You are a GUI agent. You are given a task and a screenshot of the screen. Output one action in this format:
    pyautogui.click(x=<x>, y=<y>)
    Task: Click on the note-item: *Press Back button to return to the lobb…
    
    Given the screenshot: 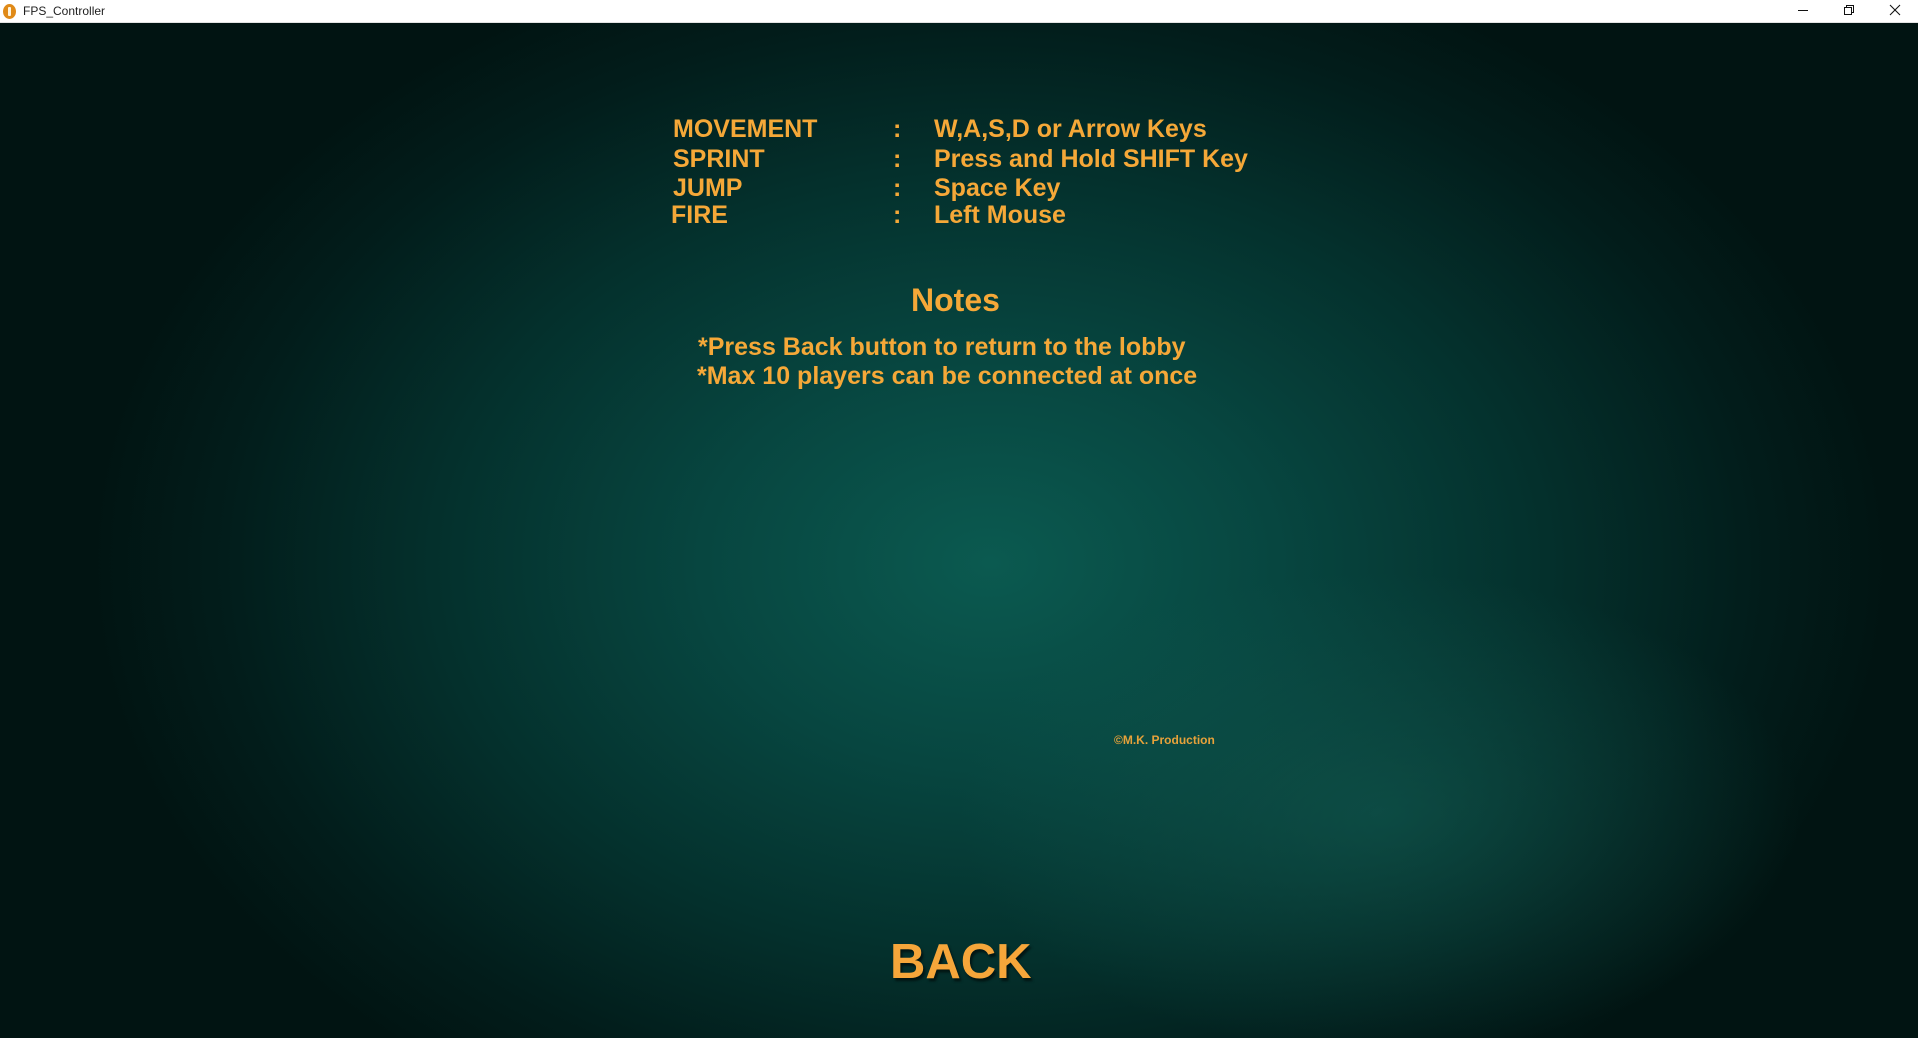 What is the action you would take?
    pyautogui.click(x=942, y=347)
    